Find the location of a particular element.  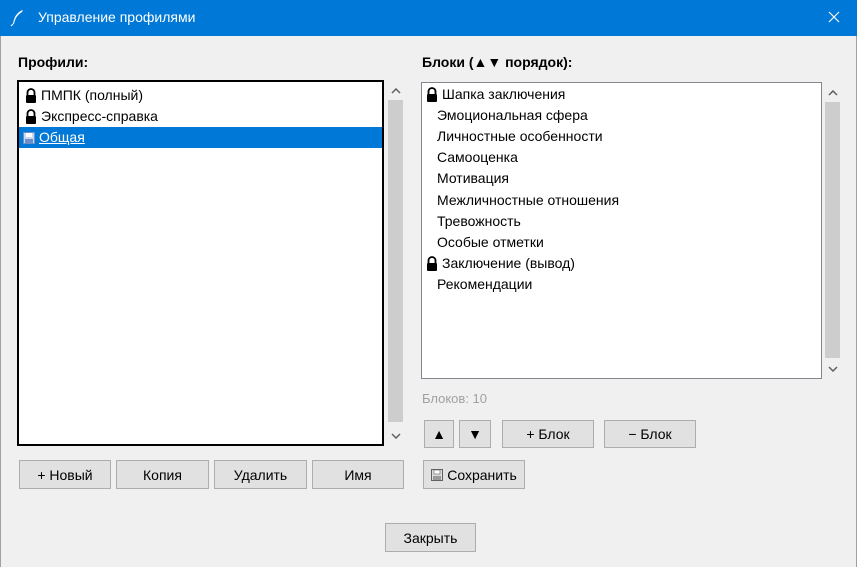

block-item-label: Мотивация is located at coordinates (473, 178).